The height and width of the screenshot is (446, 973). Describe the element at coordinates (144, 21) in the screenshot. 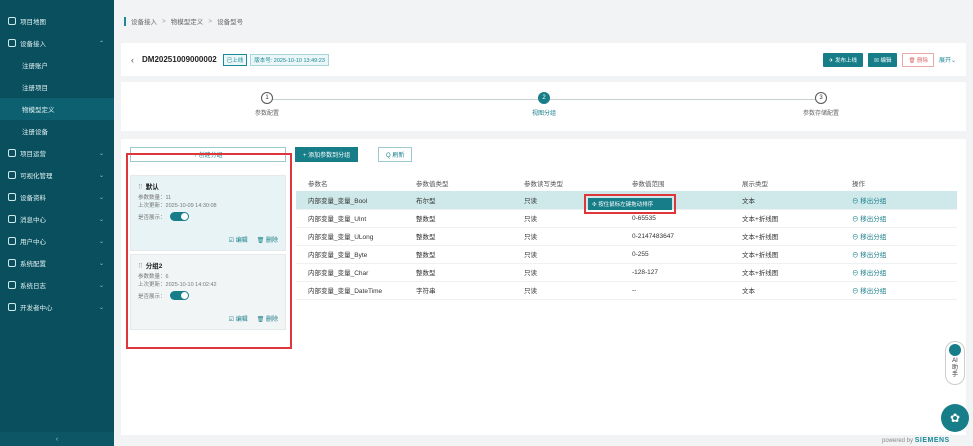

I see `breadcrumb-item: 设备接入` at that location.